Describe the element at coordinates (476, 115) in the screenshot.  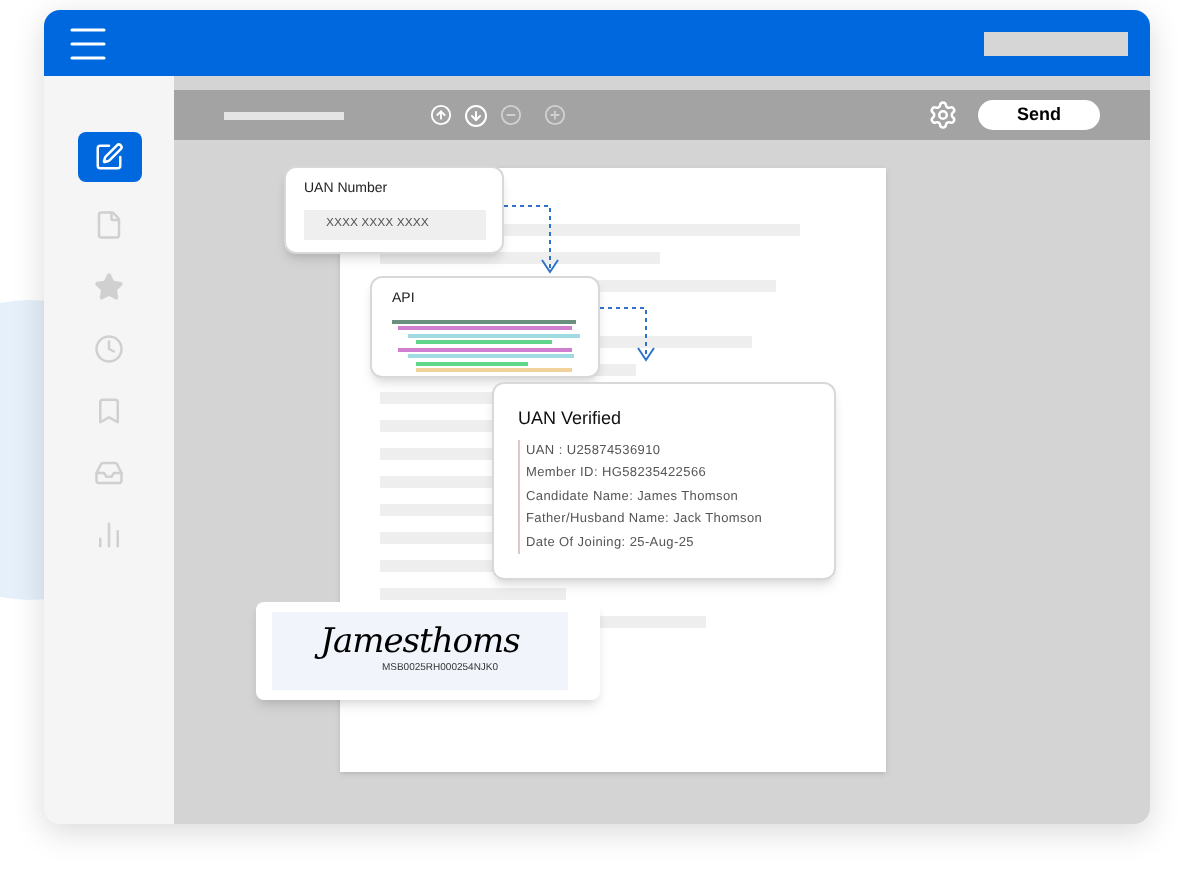
I see `arrow-down-icon` at that location.